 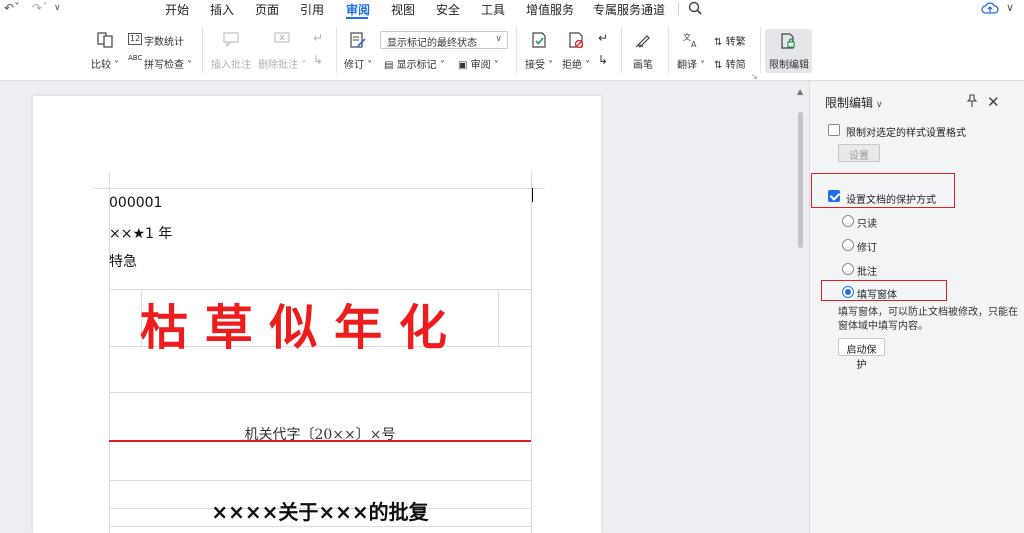 I want to click on scrollbar-thumb, so click(x=800, y=180).